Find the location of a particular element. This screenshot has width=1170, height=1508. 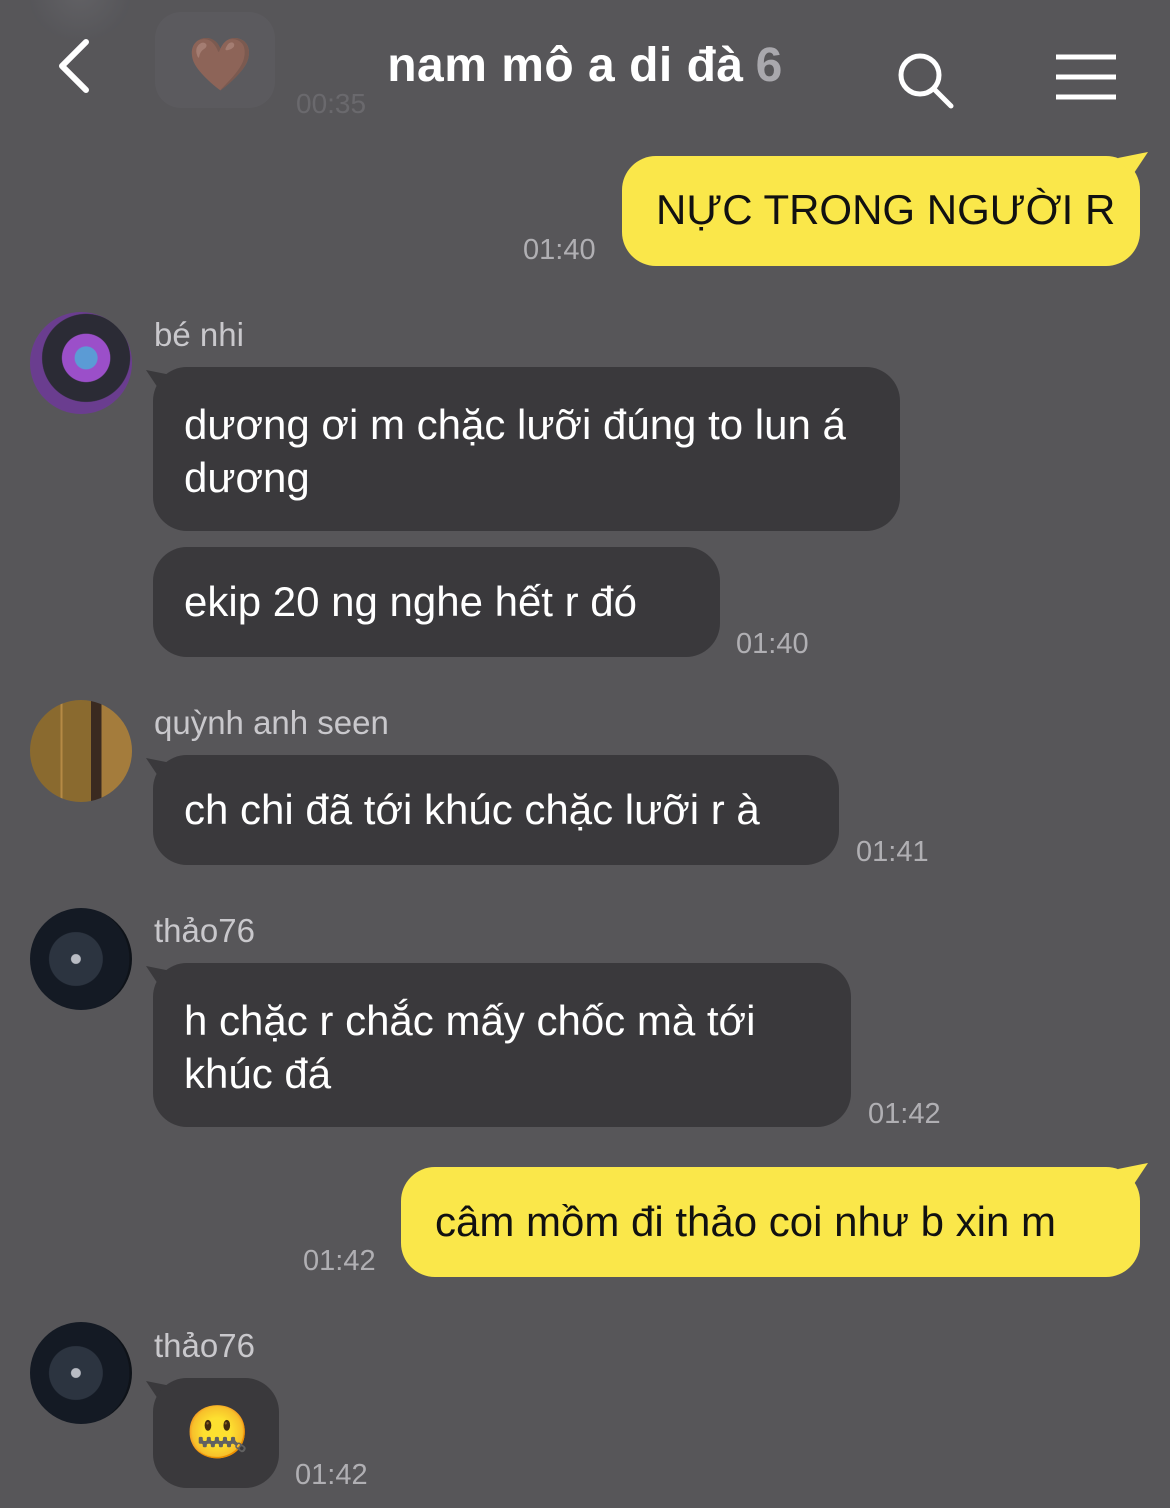

menu-icon is located at coordinates (1086, 77).